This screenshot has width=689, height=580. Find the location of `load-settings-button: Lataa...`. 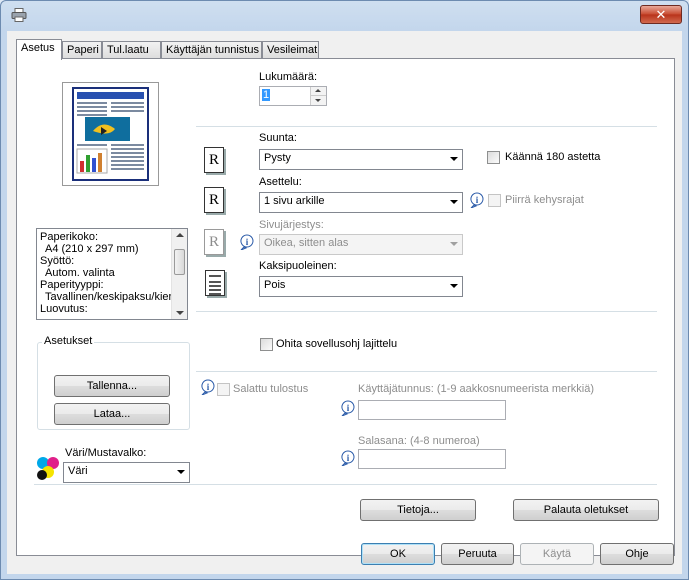

load-settings-button: Lataa... is located at coordinates (112, 414).